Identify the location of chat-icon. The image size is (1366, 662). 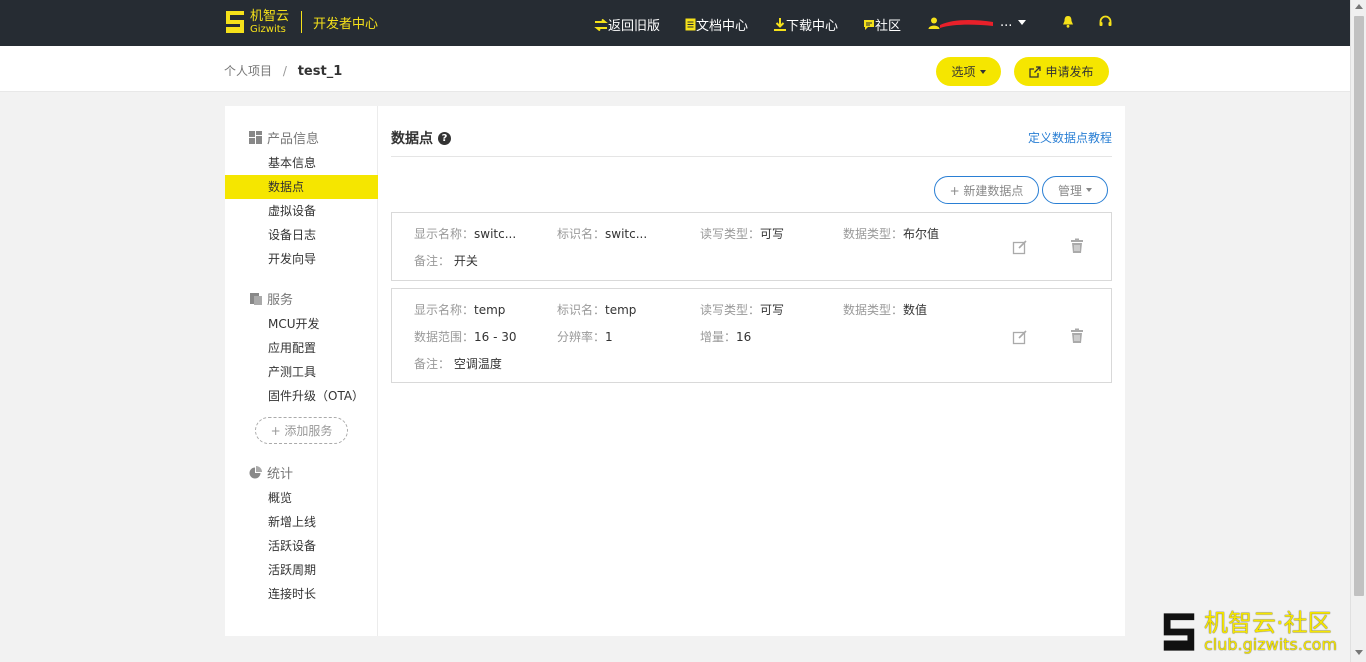
(869, 24).